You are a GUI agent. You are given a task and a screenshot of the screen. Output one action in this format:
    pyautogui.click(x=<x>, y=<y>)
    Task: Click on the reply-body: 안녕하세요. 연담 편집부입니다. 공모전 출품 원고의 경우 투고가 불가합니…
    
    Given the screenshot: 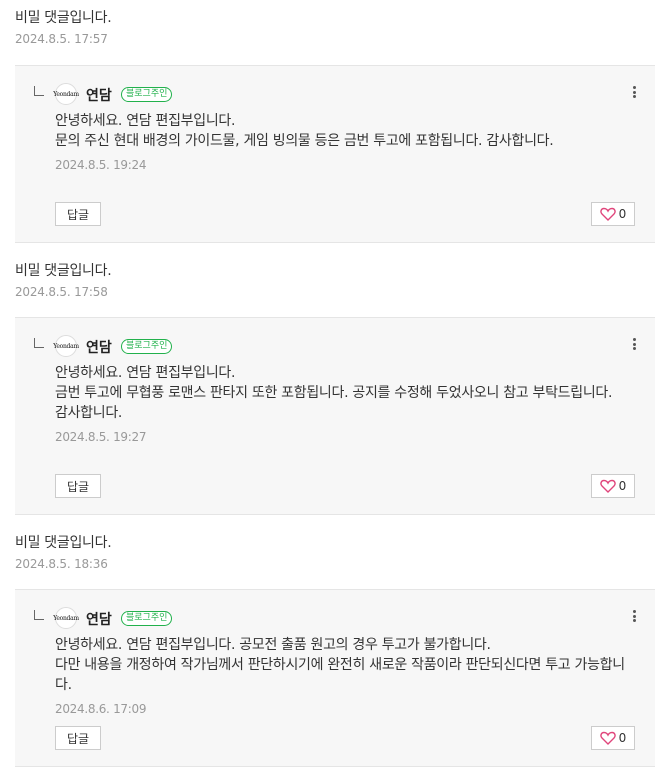 What is the action you would take?
    pyautogui.click(x=340, y=677)
    